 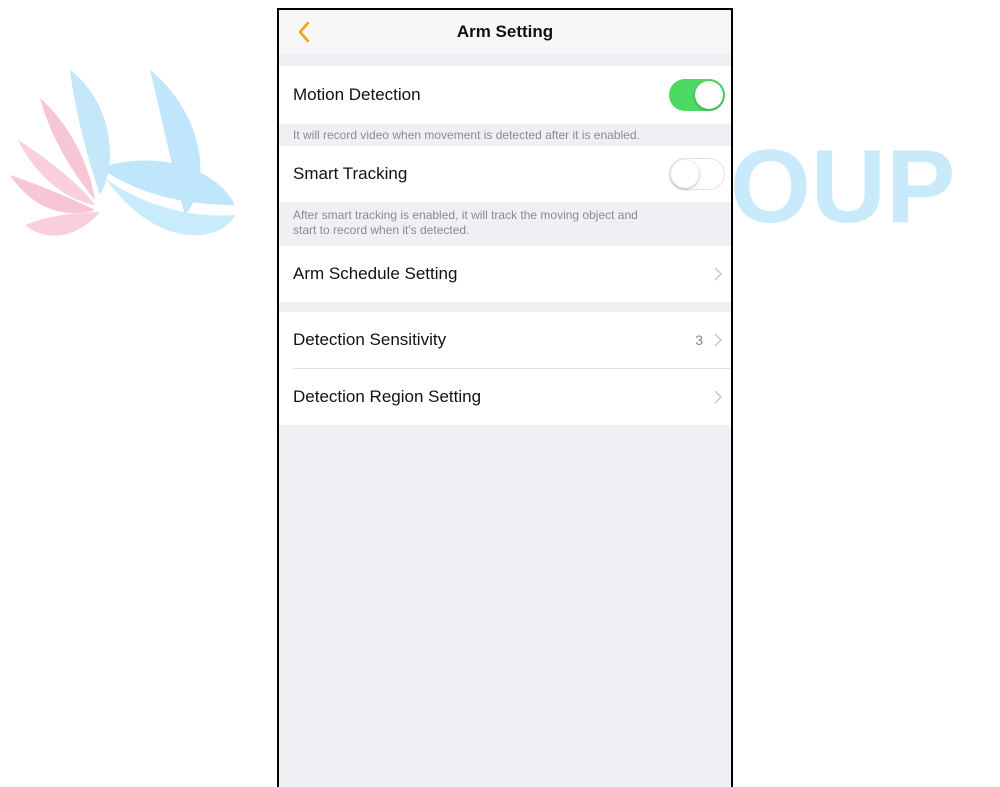 What do you see at coordinates (350, 173) in the screenshot?
I see `smart-tracking-label: Smart Tracking` at bounding box center [350, 173].